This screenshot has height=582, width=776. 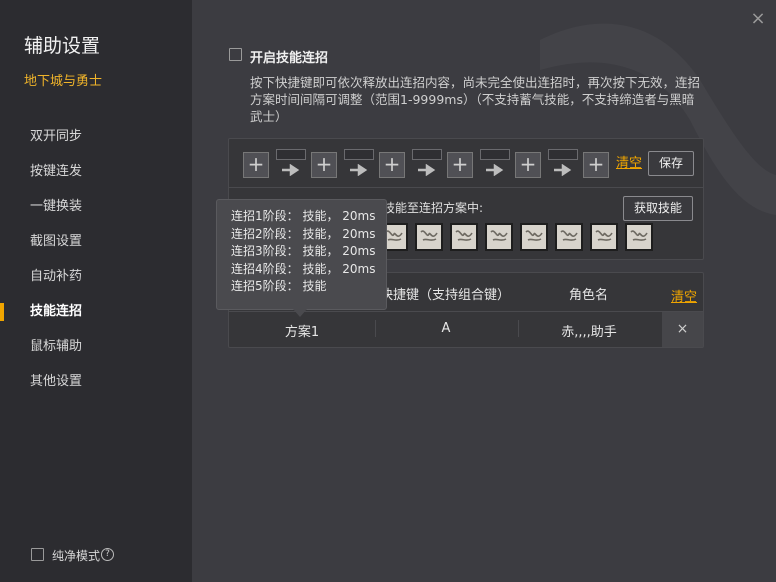 What do you see at coordinates (37, 554) in the screenshot?
I see `pure-mode-checkbox` at bounding box center [37, 554].